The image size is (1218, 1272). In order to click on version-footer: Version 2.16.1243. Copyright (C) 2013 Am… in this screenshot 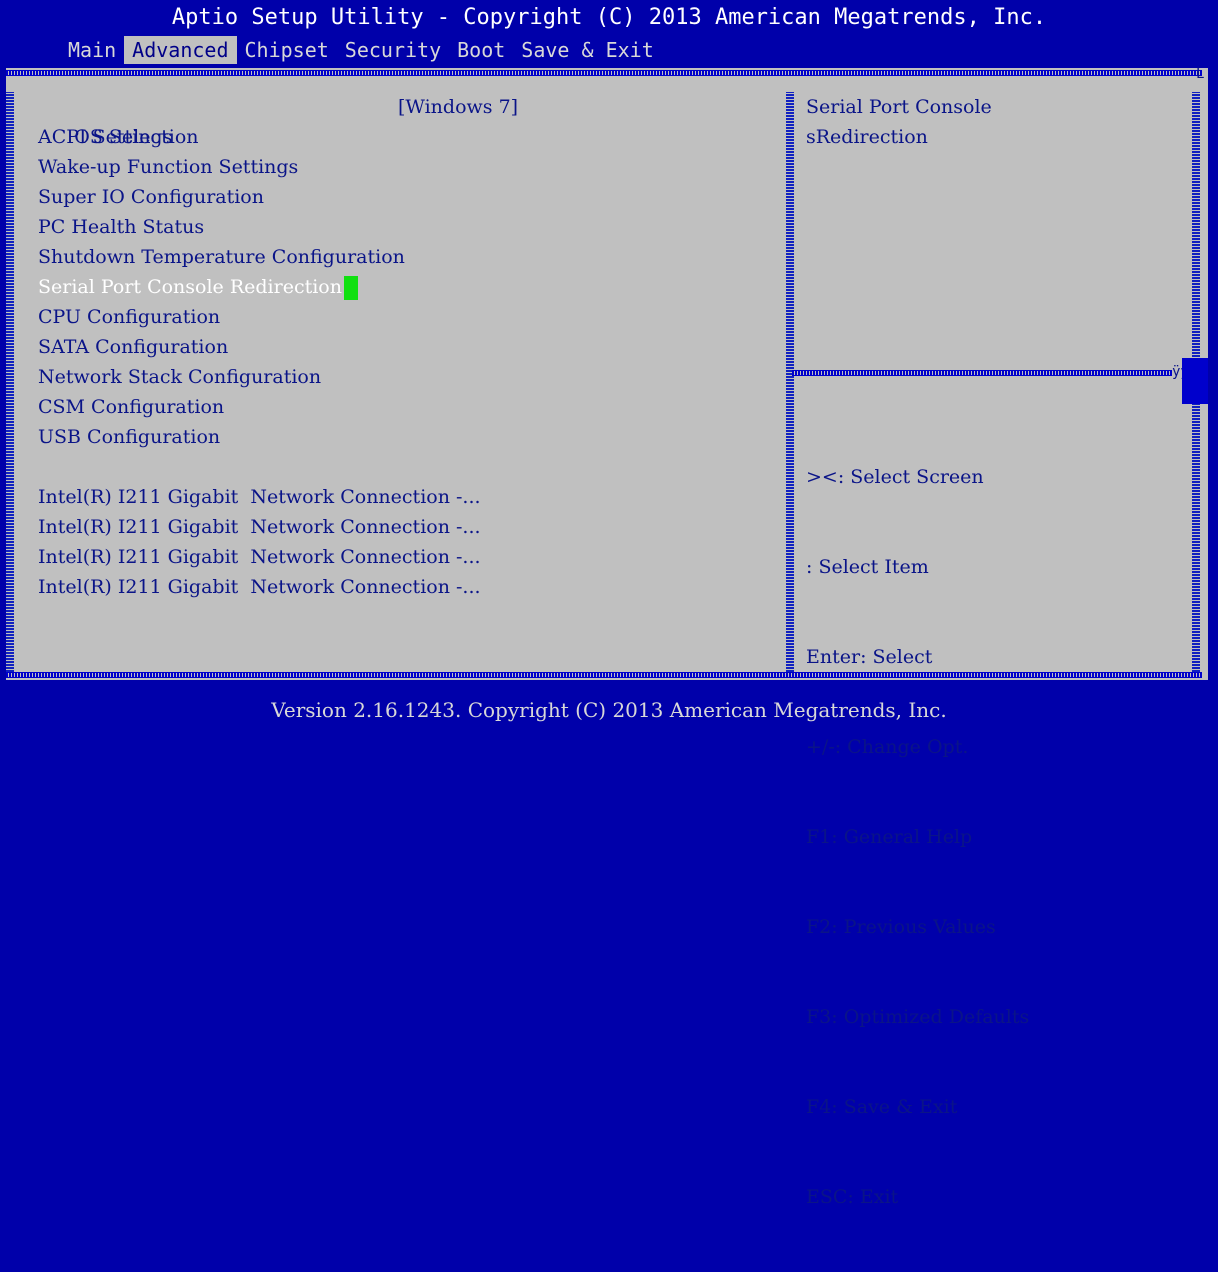, I will do `click(609, 710)`.